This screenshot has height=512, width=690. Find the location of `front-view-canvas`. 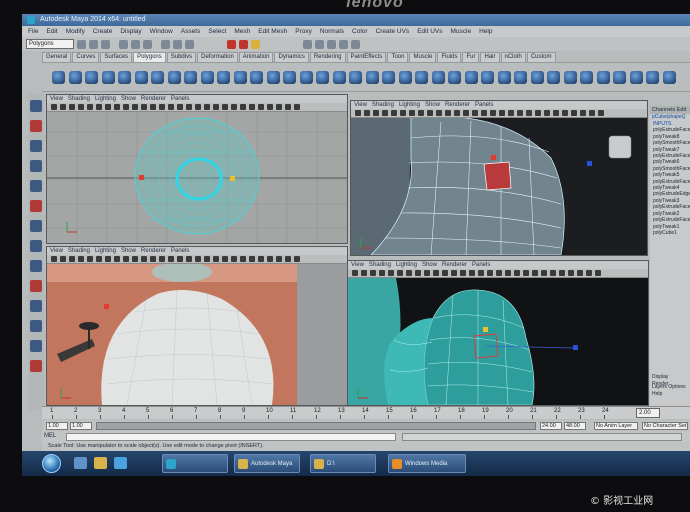

front-view-canvas is located at coordinates (197, 177).